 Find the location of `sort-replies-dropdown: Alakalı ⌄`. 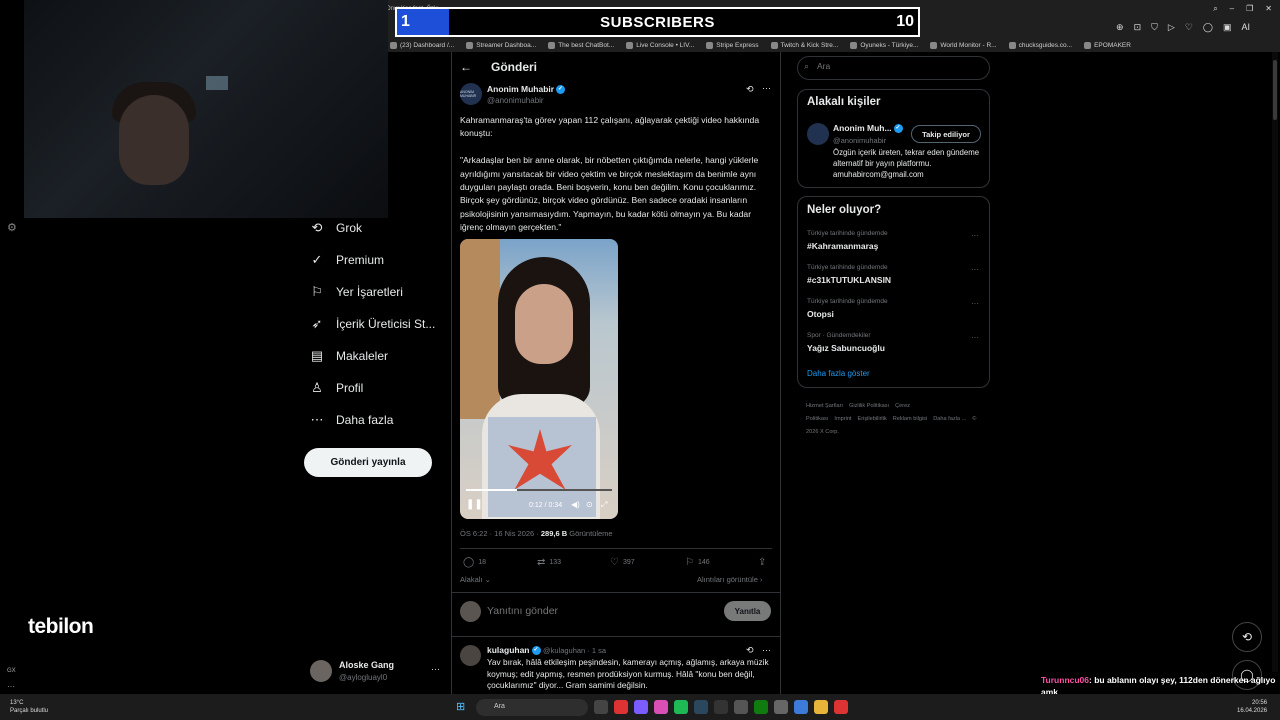

sort-replies-dropdown: Alakalı ⌄ is located at coordinates (475, 579).